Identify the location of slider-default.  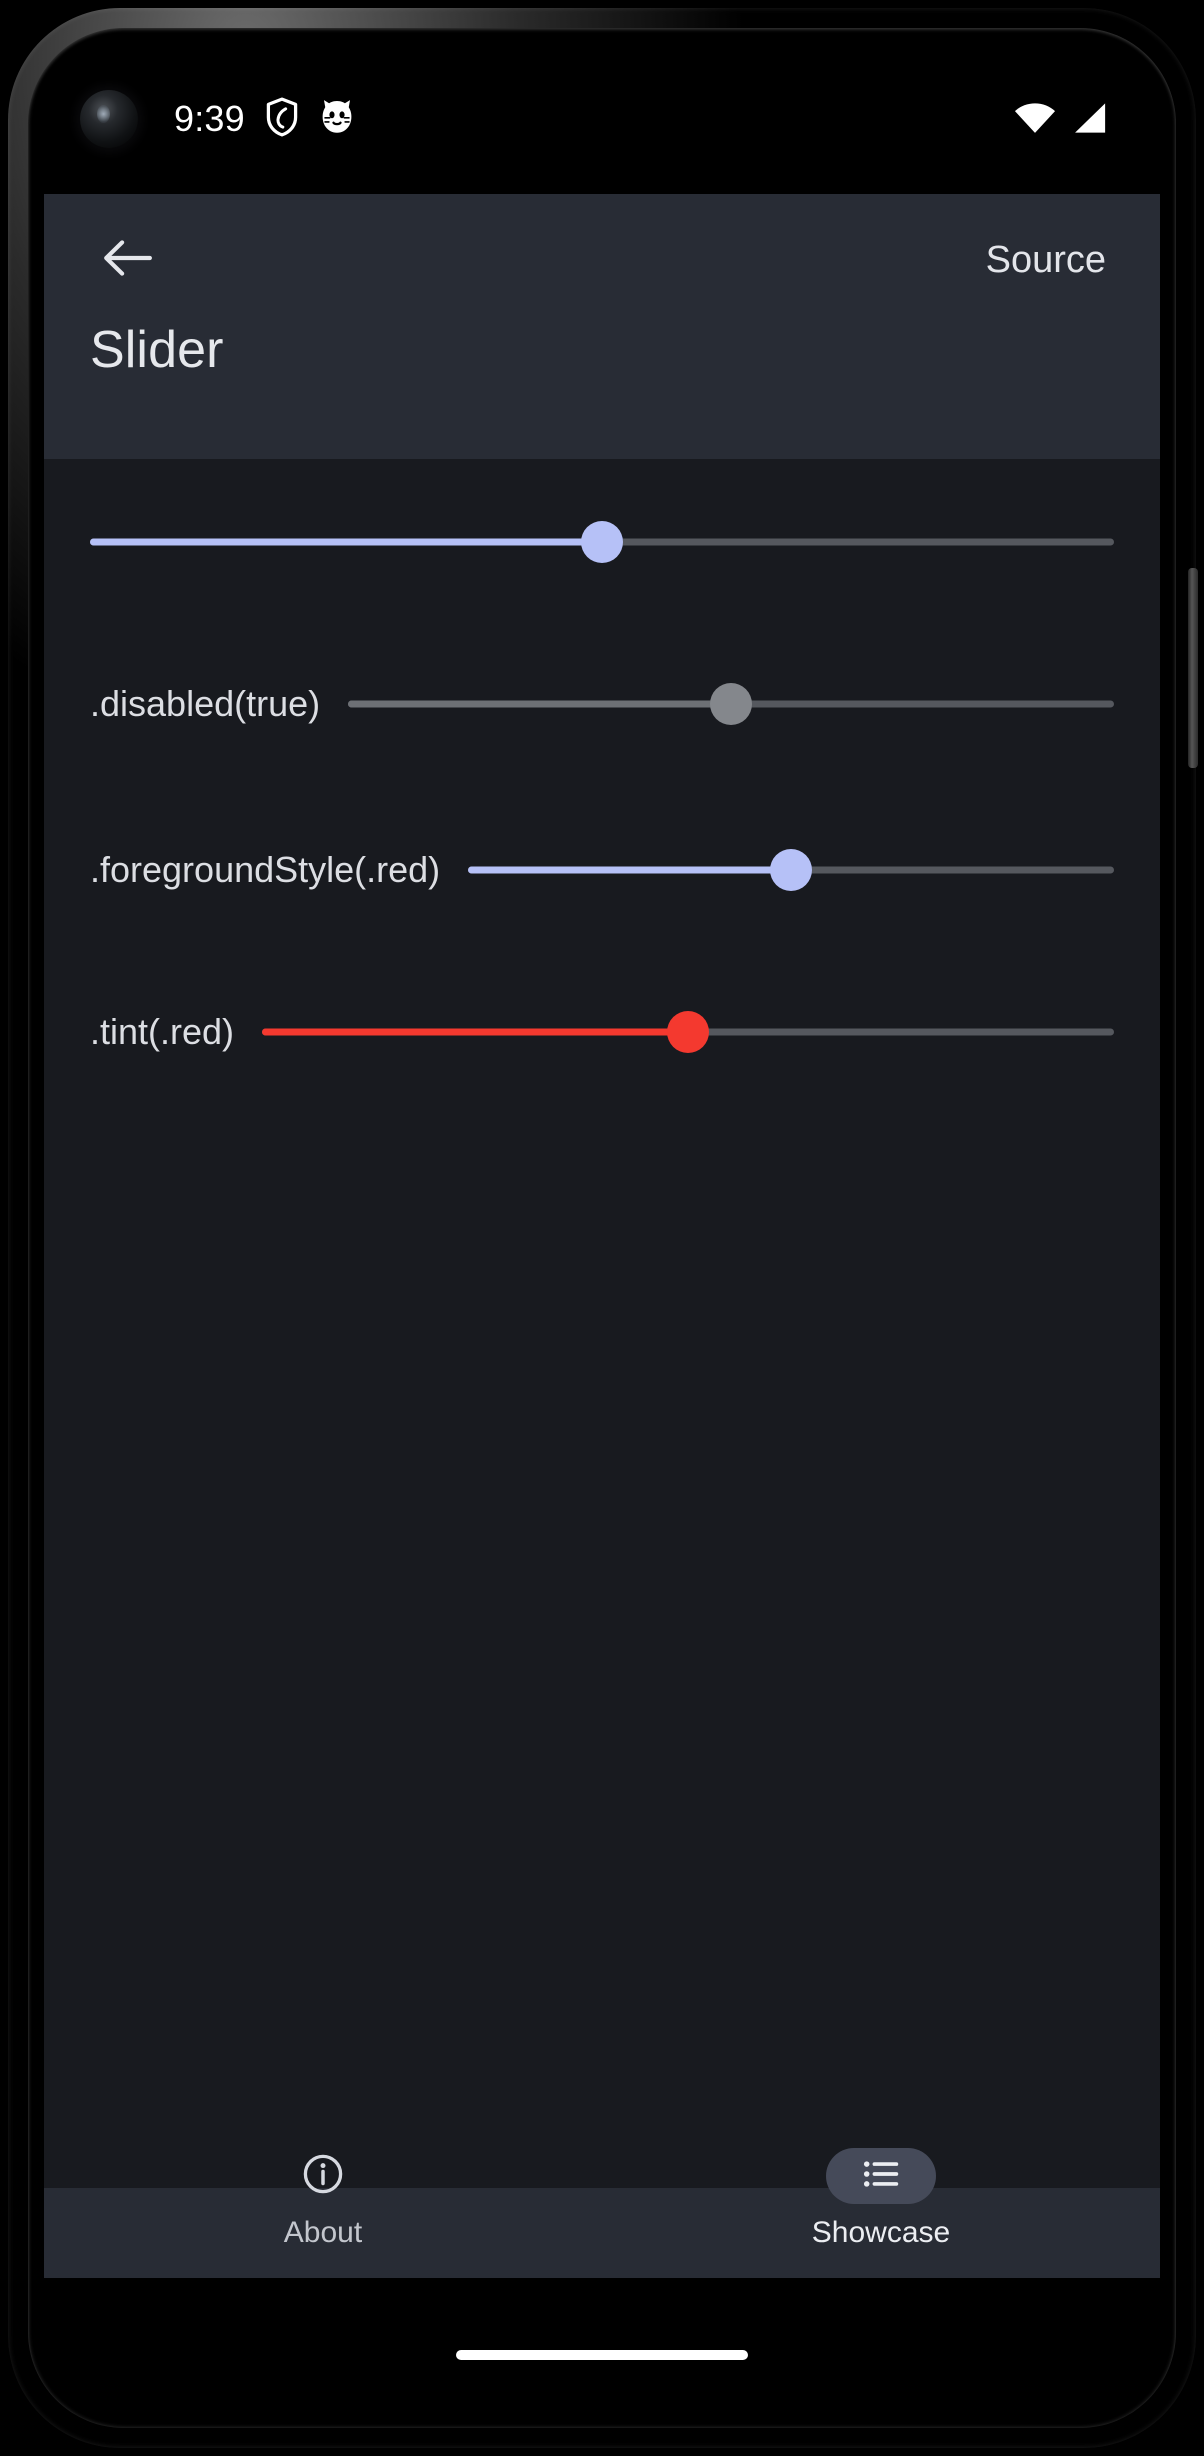
(602, 542).